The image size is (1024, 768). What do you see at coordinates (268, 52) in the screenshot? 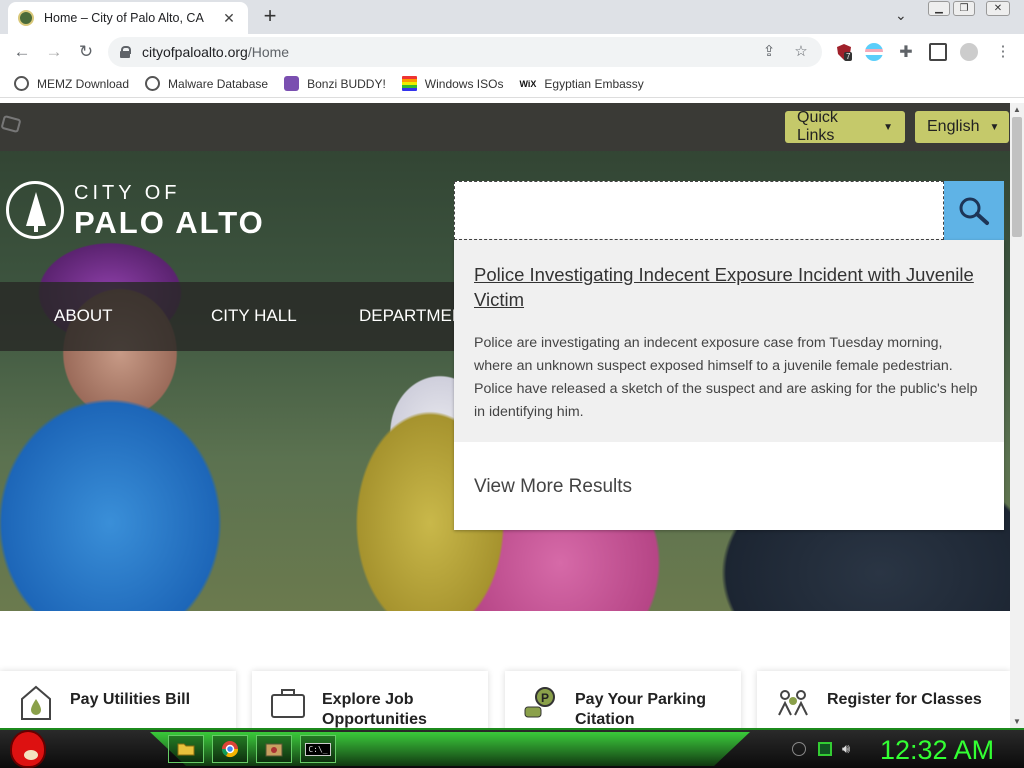
I see `url-path: /Home` at bounding box center [268, 52].